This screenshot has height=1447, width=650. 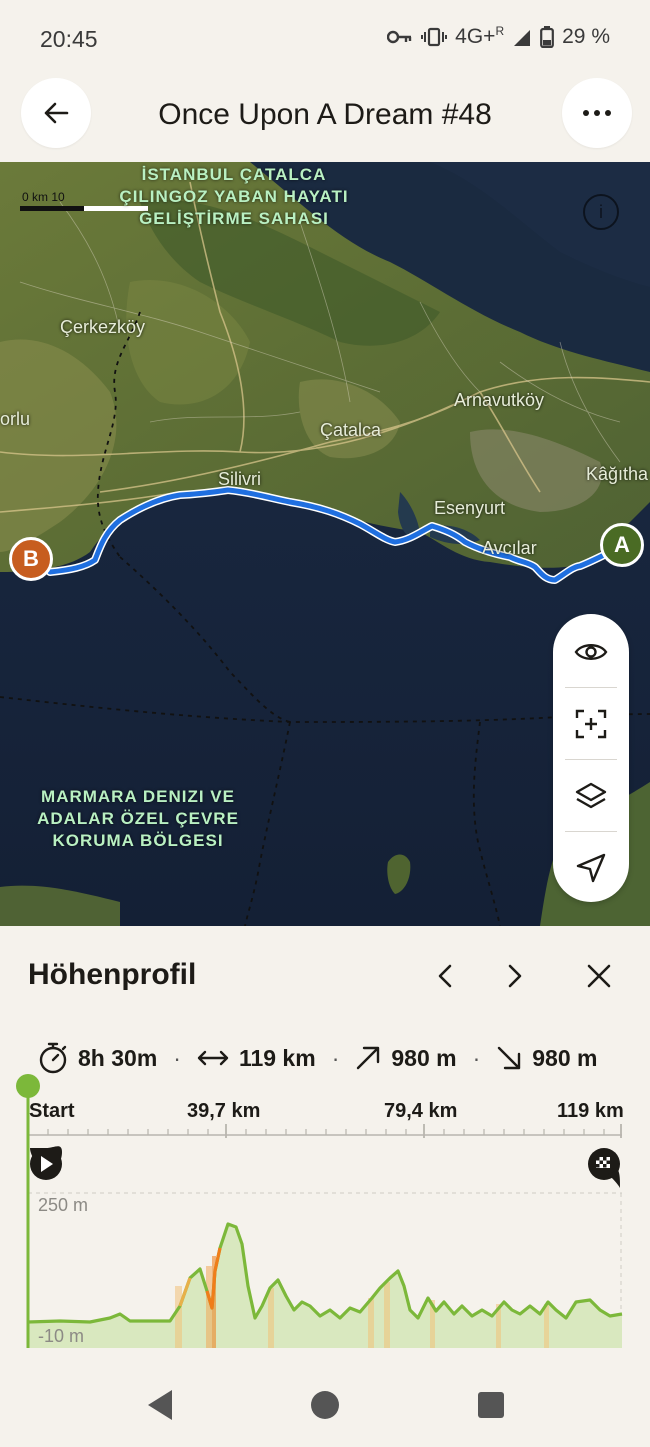 I want to click on place-catalca: Çatalca, so click(x=351, y=430).